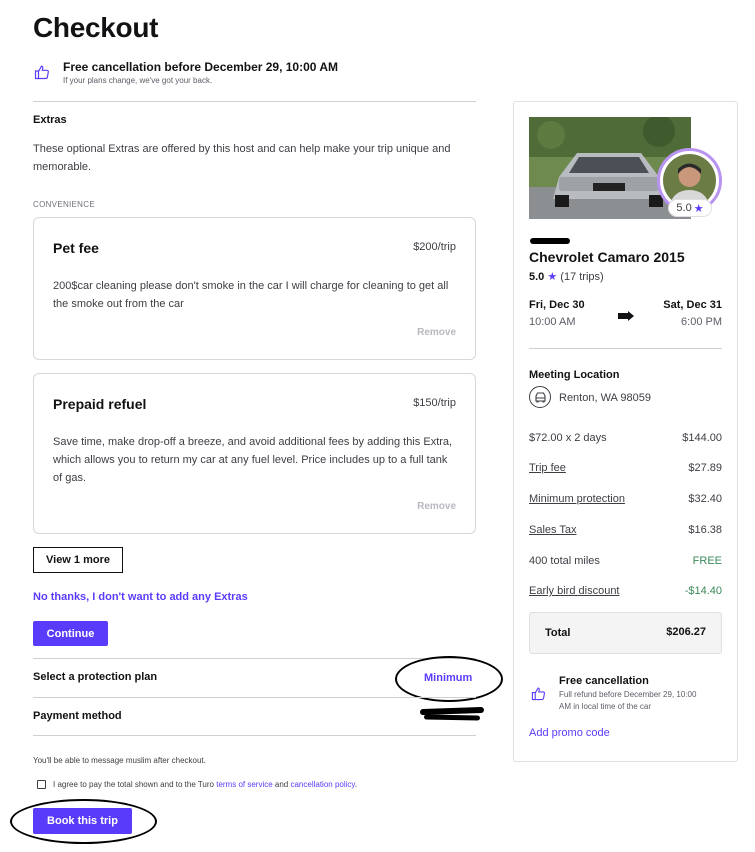  I want to click on free-cancellation-heading: Free cancellation, so click(604, 681).